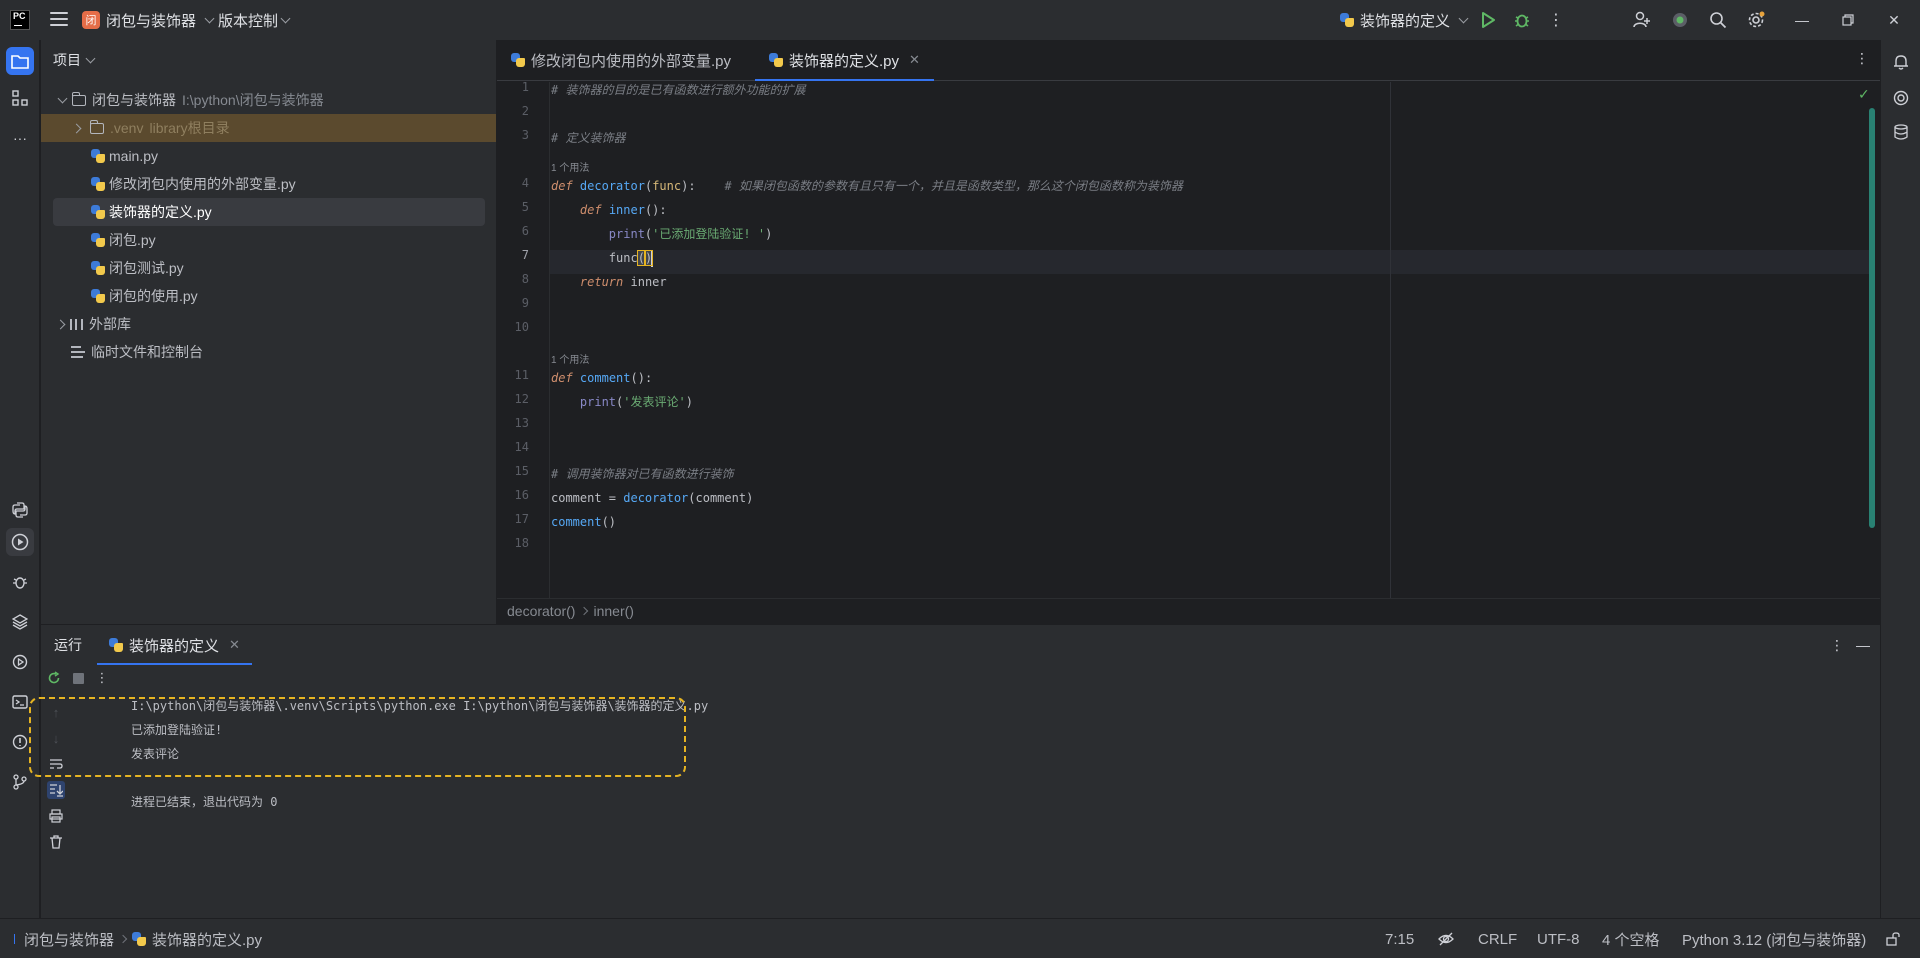 The width and height of the screenshot is (1920, 958). I want to click on console-line: 已添加登陆验证!, so click(177, 730).